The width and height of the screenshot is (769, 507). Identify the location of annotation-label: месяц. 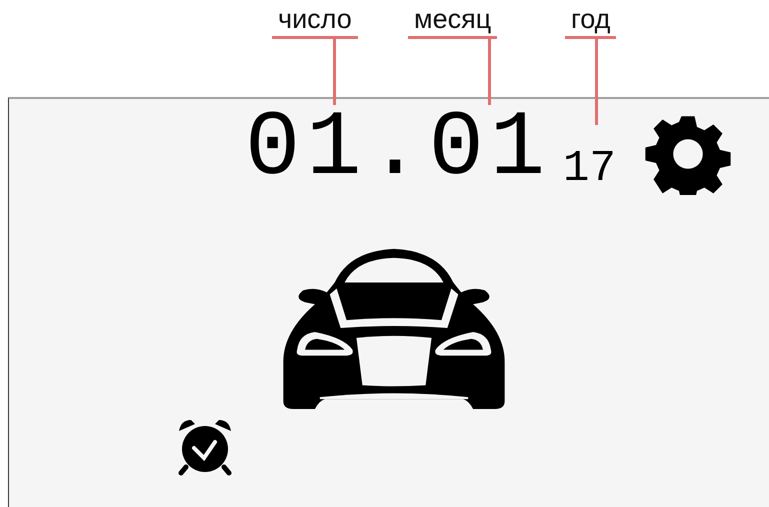
(453, 21).